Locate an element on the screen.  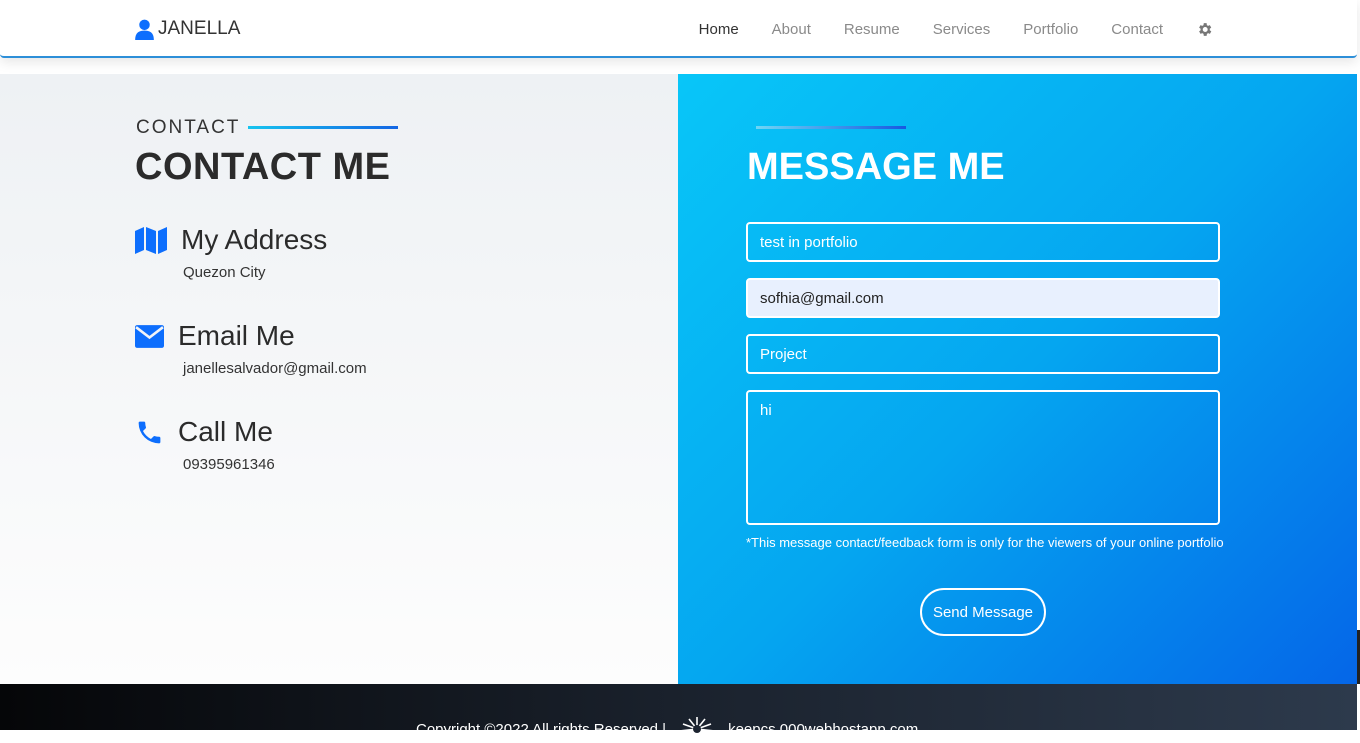
address-title: My Address is located at coordinates (254, 239).